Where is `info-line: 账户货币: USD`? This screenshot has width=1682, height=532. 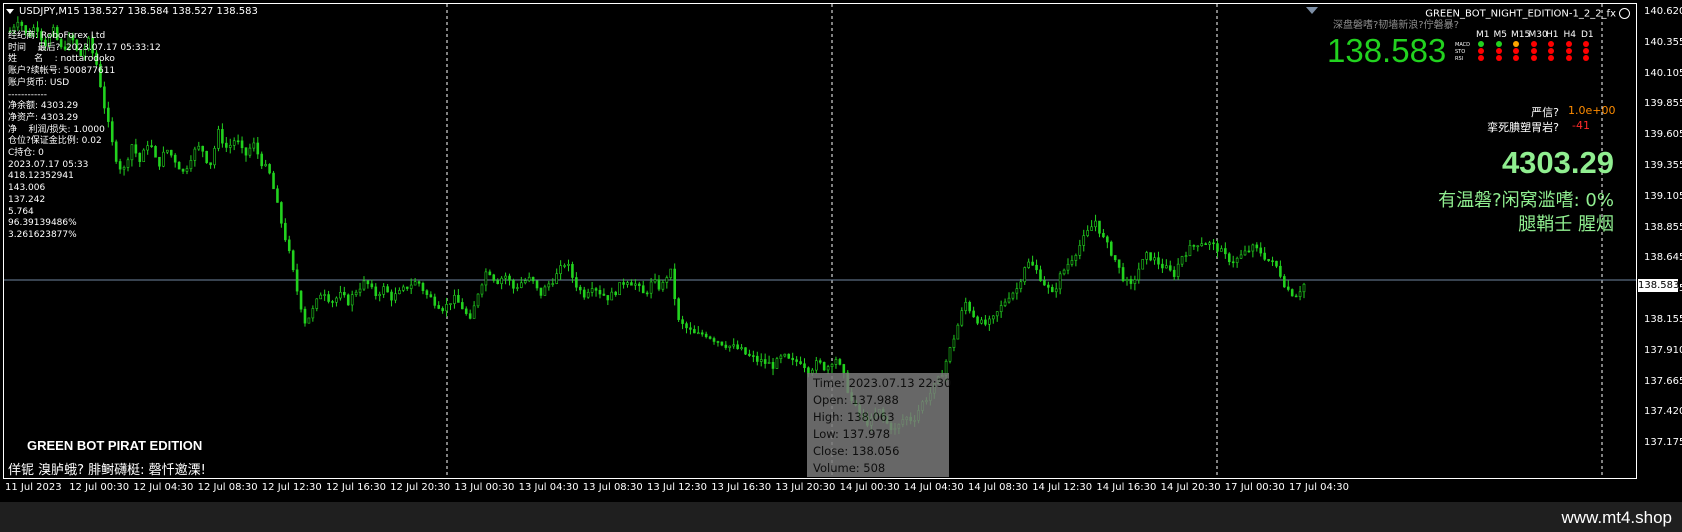 info-line: 账户货币: USD is located at coordinates (39, 82).